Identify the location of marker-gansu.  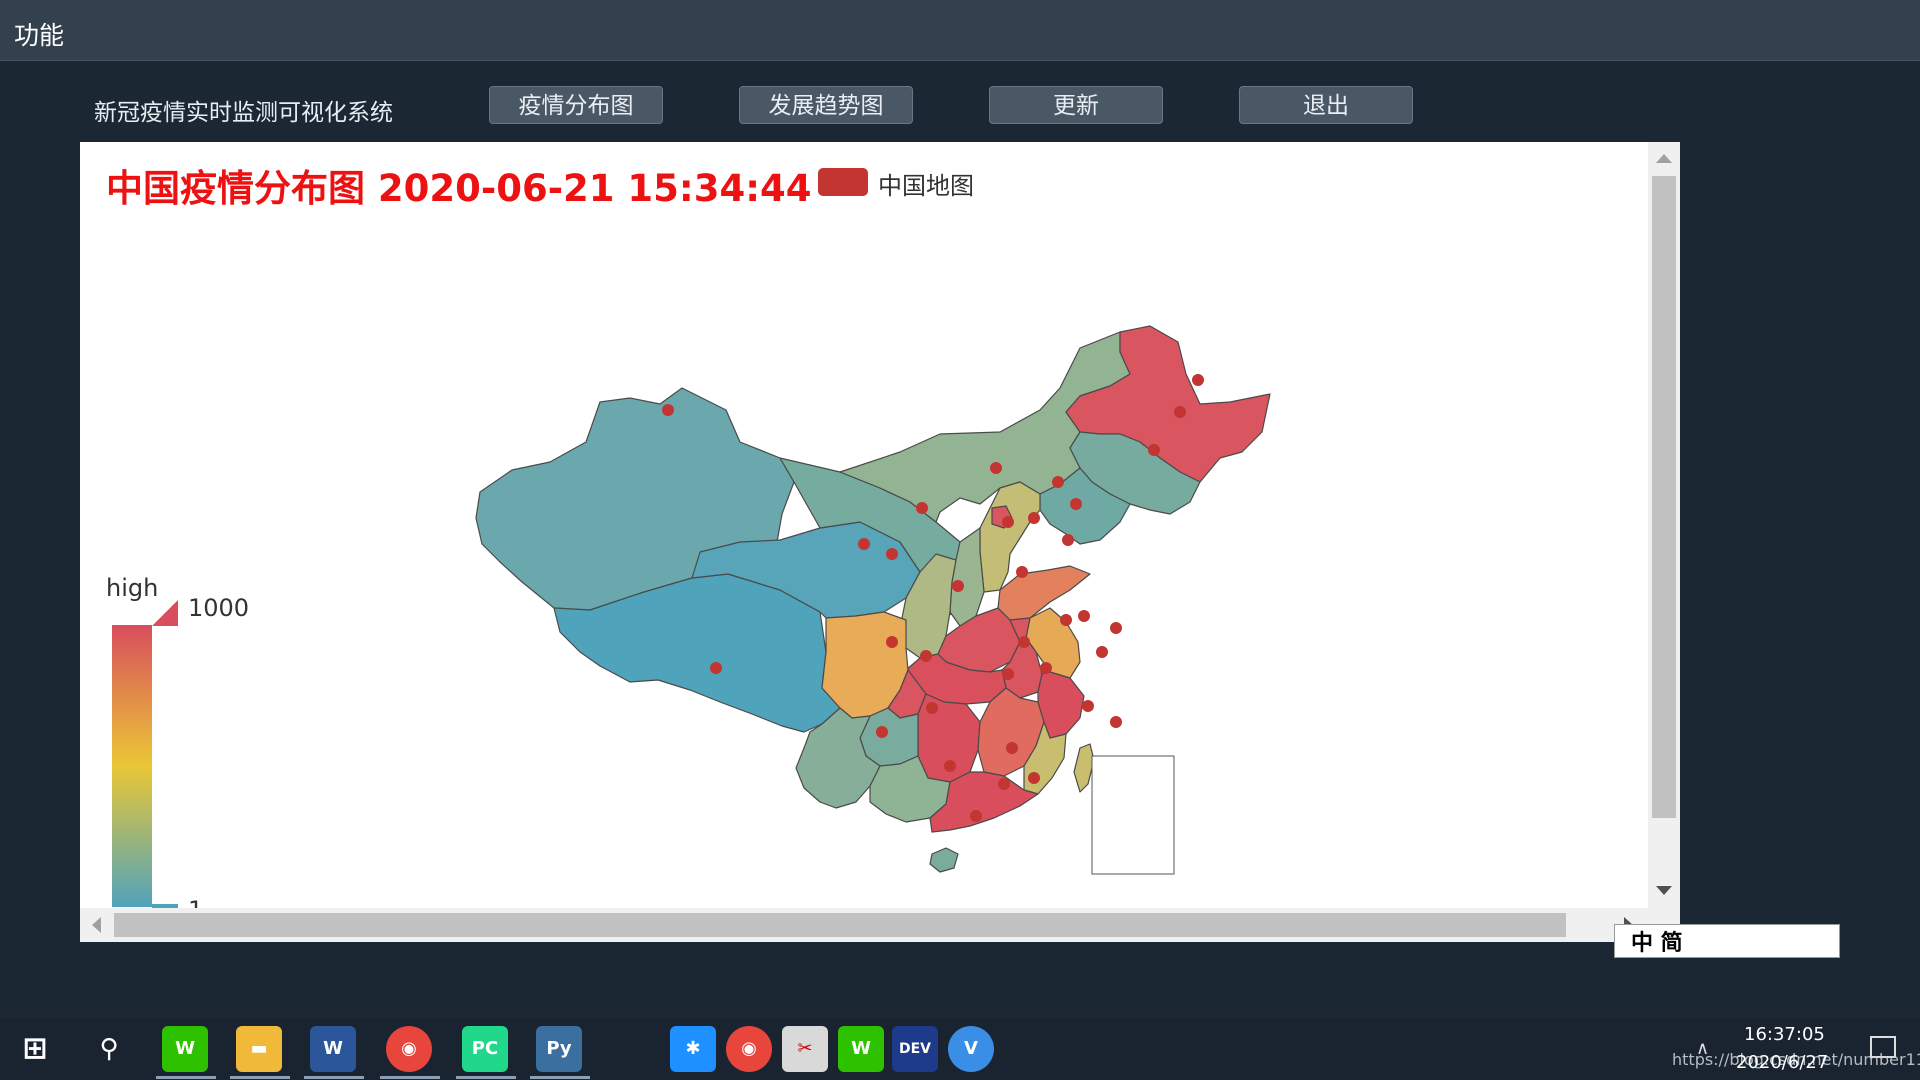
(892, 554).